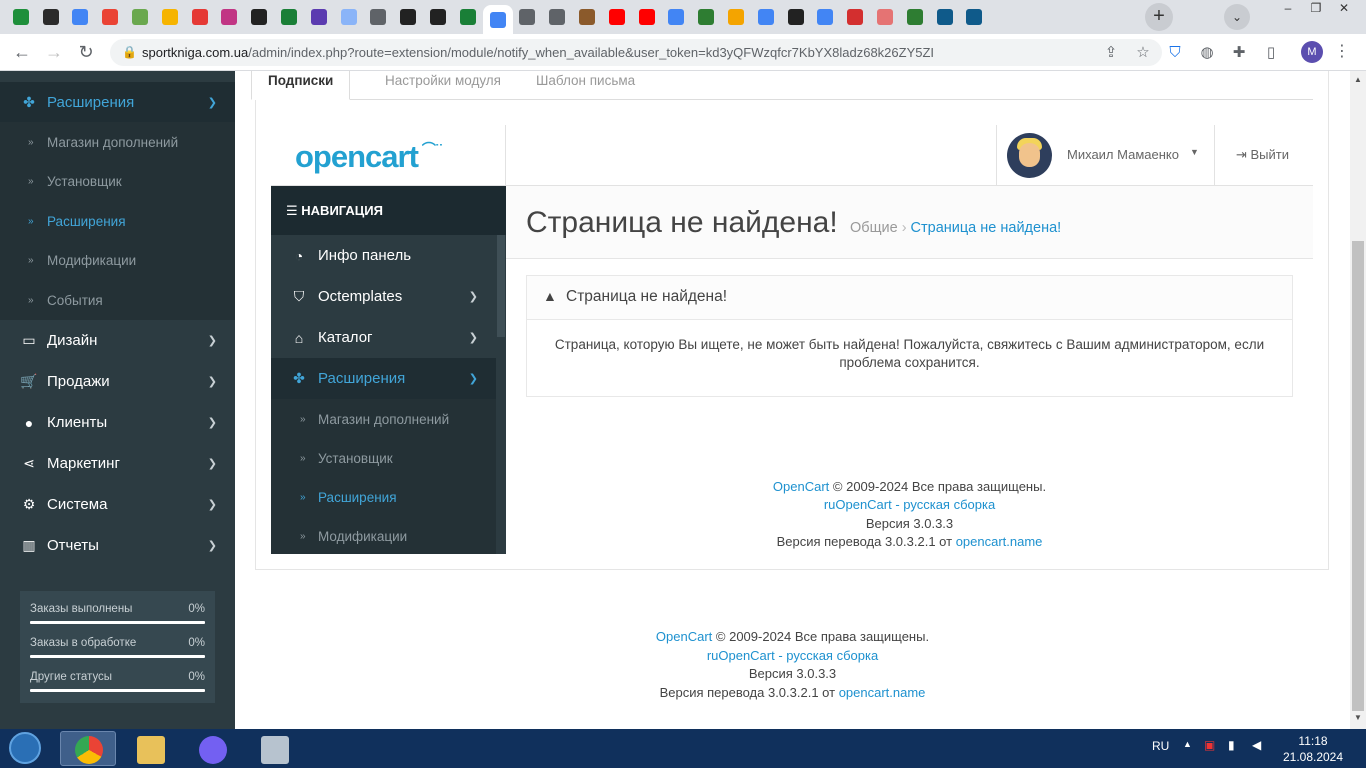  Describe the element at coordinates (1262, 155) in the screenshot. I see `logout-link: ⇥ Выйти` at that location.